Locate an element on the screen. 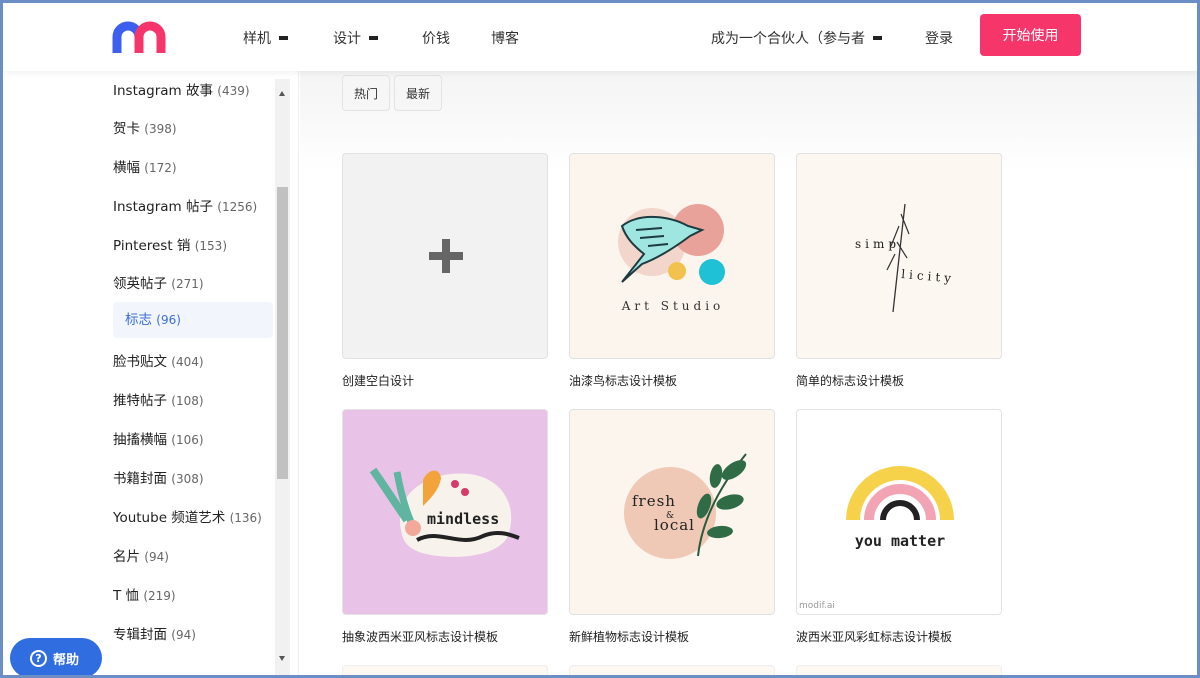 The image size is (1200, 678). category-name: Youtube 频道艺术 is located at coordinates (169, 518).